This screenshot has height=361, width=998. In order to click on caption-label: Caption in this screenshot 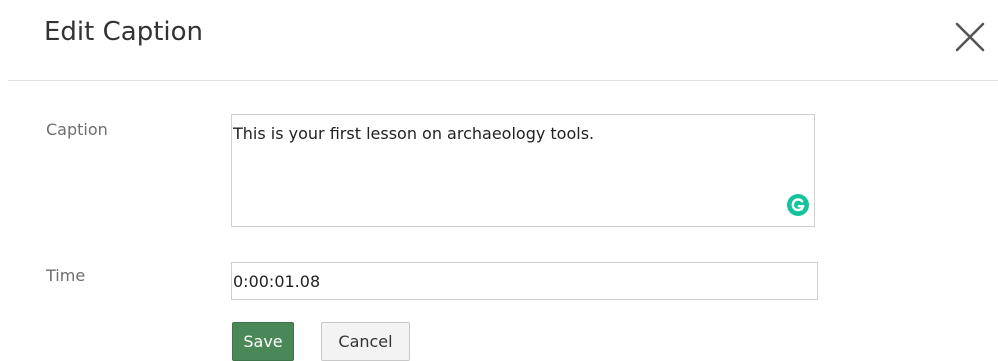, I will do `click(77, 129)`.